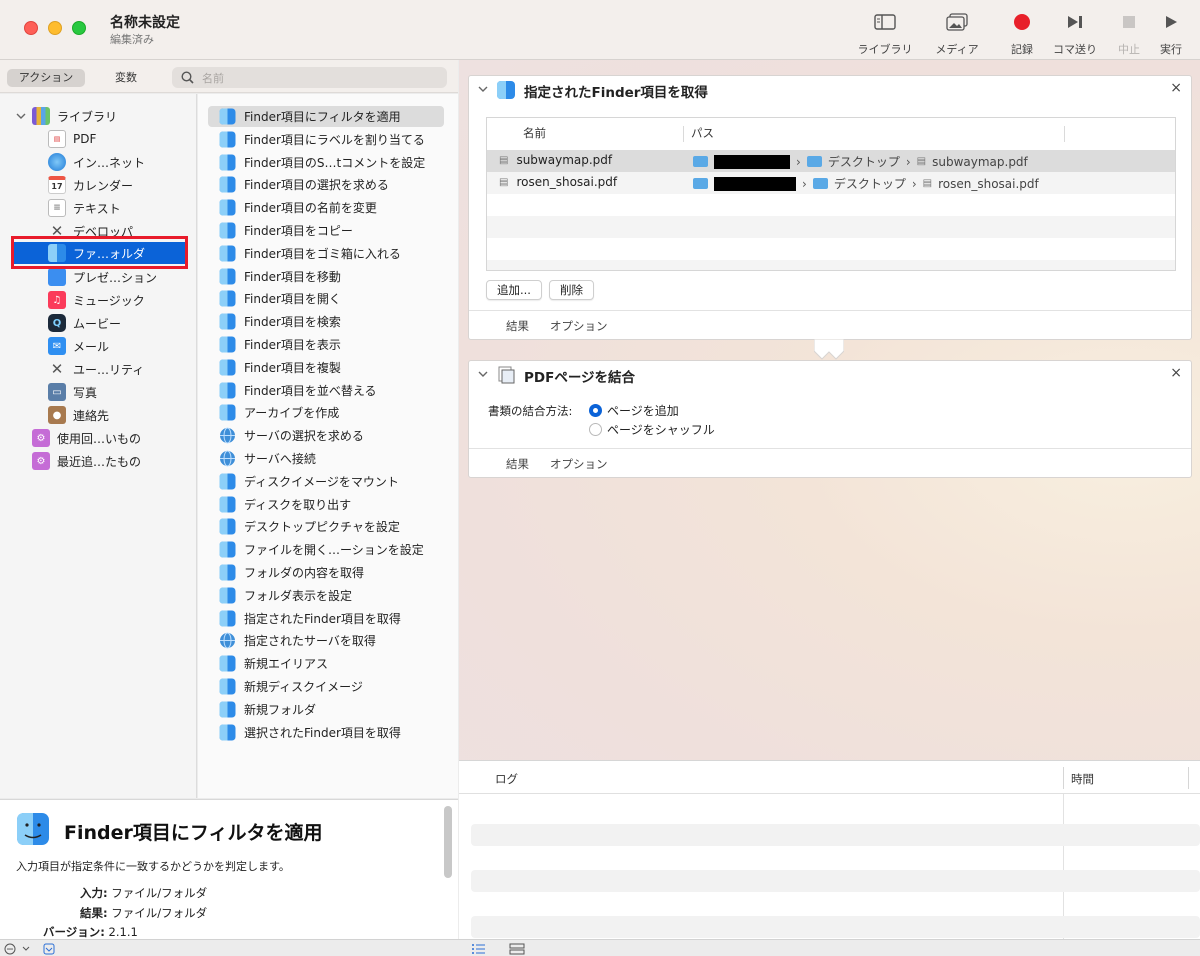  Describe the element at coordinates (326, 184) in the screenshot. I see `action-item: Finder項目の選択を求める` at that location.